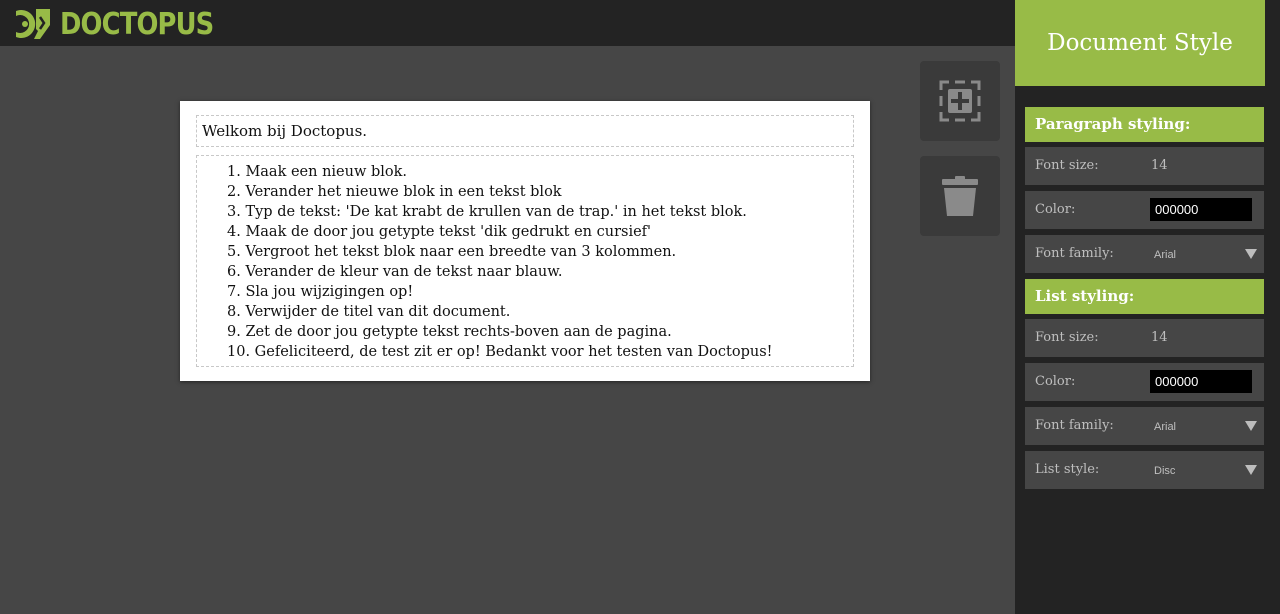  Describe the element at coordinates (1165, 427) in the screenshot. I see `list-font-family-select: Arial` at that location.